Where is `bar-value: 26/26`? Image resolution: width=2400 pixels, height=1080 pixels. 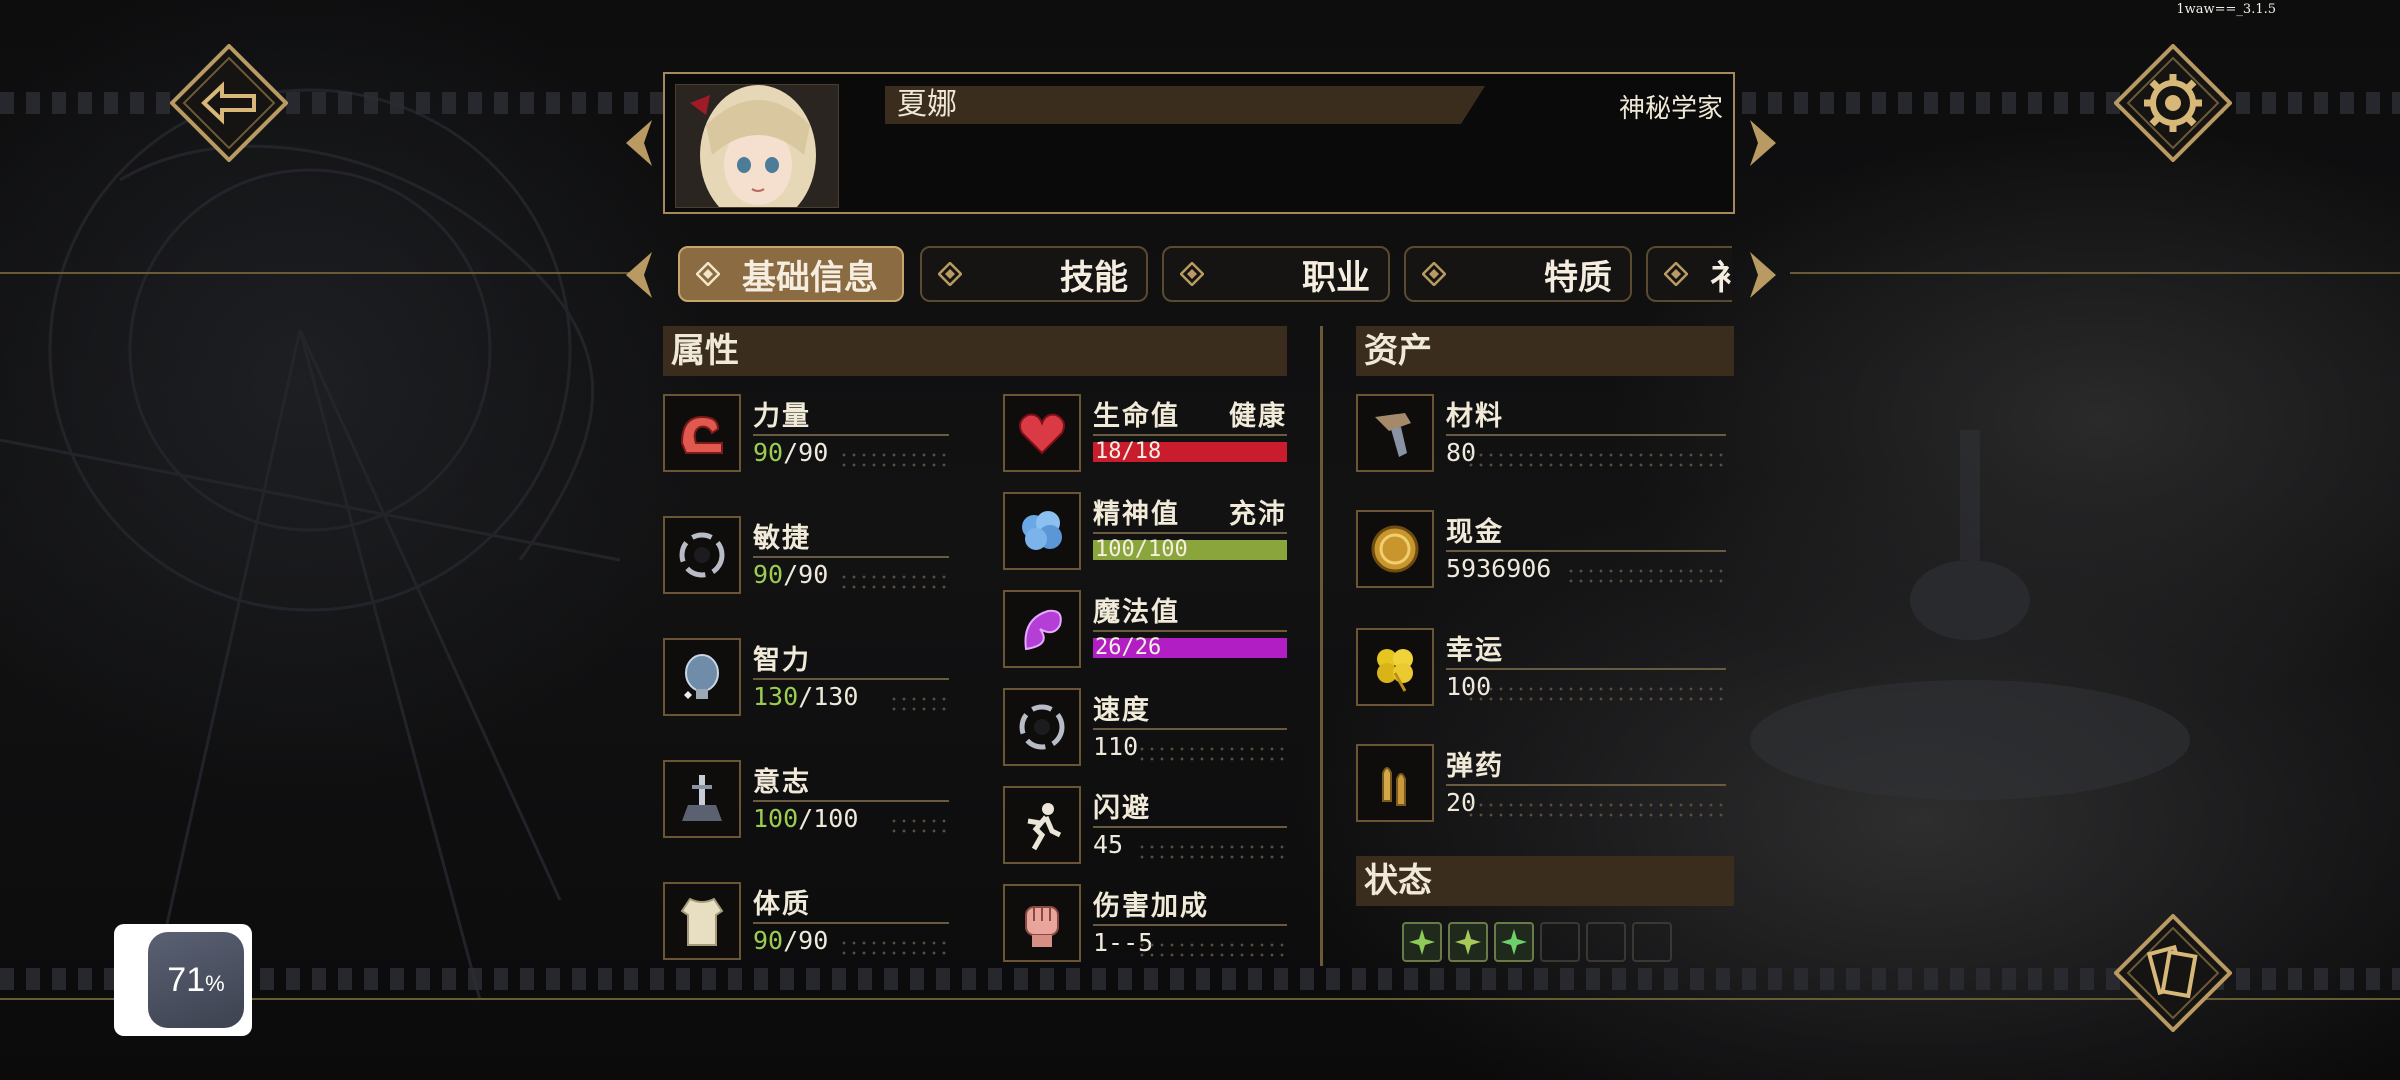
bar-value: 26/26 is located at coordinates (1128, 647).